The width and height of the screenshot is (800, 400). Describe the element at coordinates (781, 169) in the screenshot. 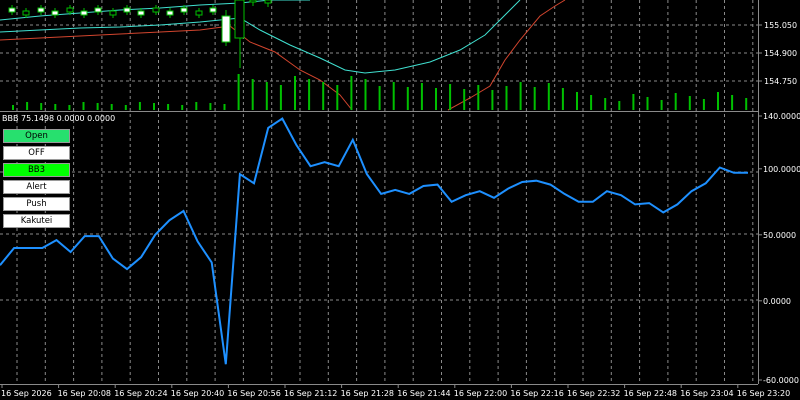

I see `indicator-tick-label: 100.0000` at that location.